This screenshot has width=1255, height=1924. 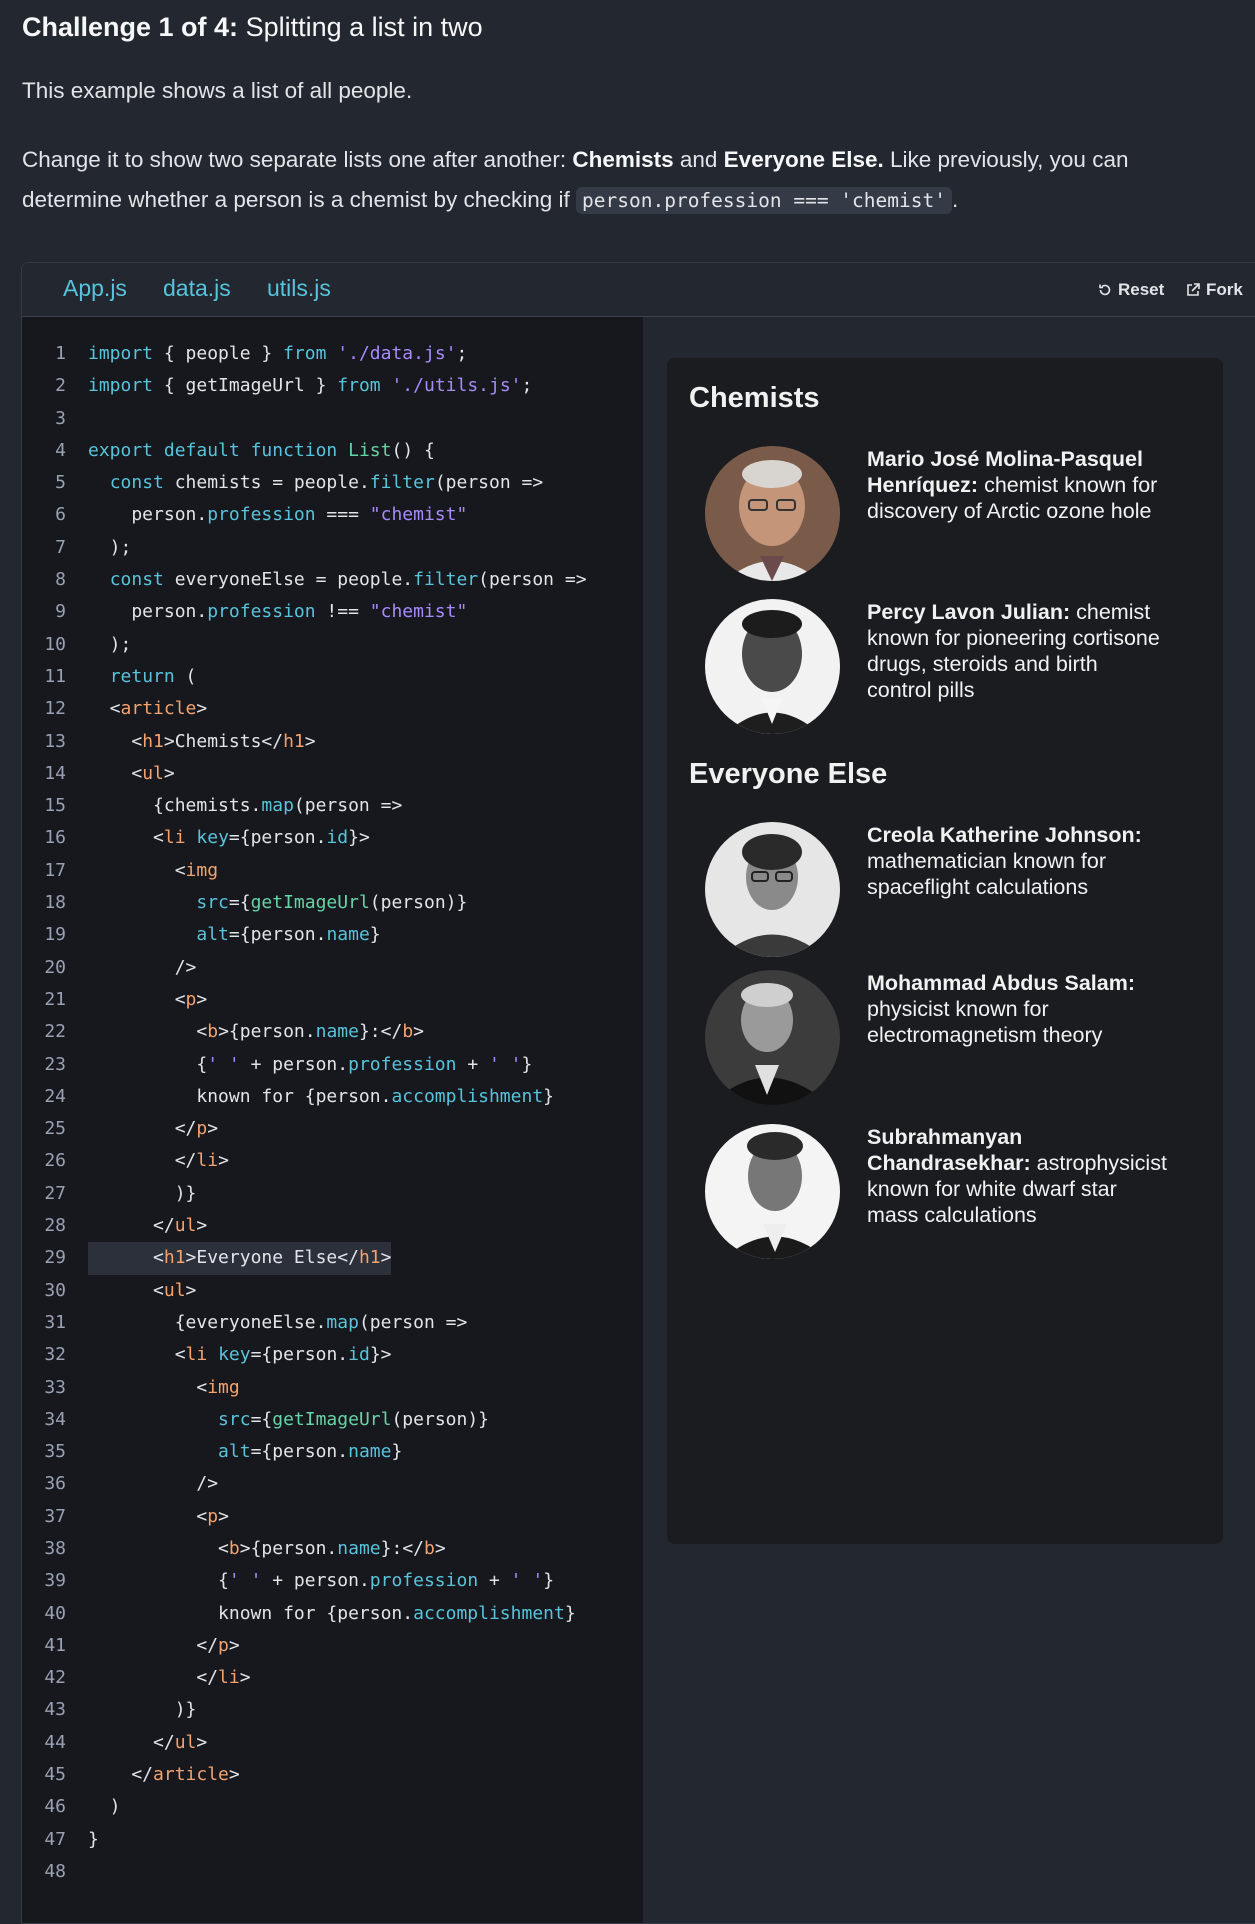 What do you see at coordinates (60, 1840) in the screenshot?
I see `code-line: 47}` at bounding box center [60, 1840].